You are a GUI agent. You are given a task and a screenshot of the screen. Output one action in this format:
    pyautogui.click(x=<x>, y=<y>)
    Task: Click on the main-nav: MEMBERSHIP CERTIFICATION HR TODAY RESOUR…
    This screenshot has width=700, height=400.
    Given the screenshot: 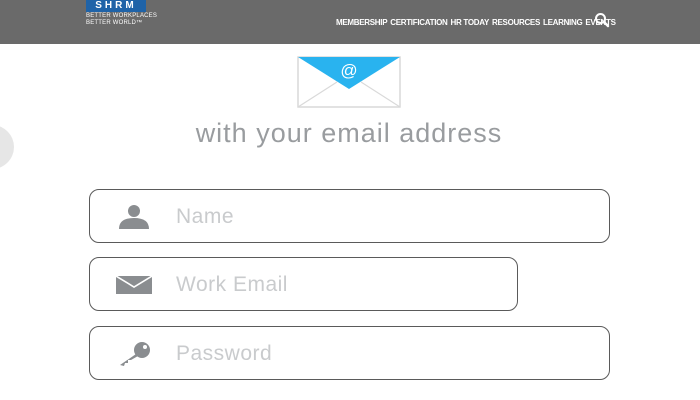 What is the action you would take?
    pyautogui.click(x=476, y=22)
    